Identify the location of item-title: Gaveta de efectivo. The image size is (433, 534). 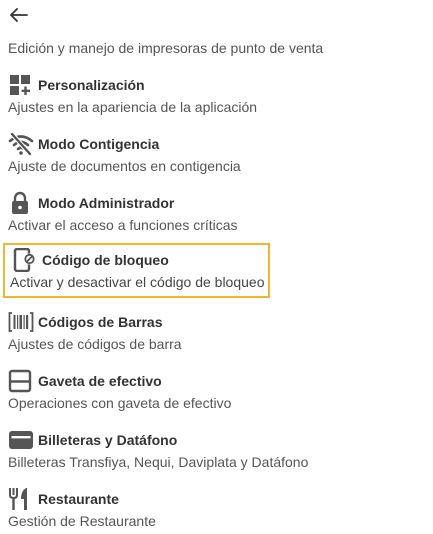
(100, 381).